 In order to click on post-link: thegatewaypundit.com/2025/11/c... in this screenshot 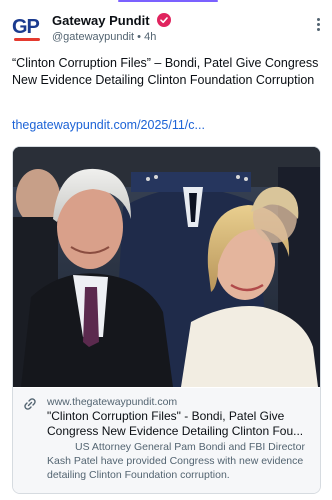, I will do `click(108, 125)`.